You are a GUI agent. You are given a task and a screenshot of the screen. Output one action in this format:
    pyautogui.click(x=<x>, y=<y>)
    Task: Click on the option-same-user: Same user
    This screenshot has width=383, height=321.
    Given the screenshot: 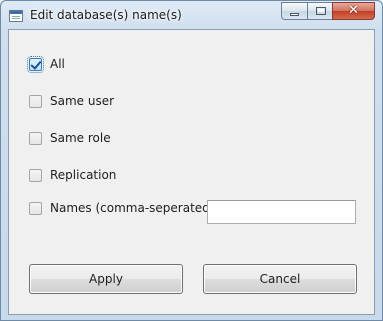 What is the action you would take?
    pyautogui.click(x=71, y=101)
    